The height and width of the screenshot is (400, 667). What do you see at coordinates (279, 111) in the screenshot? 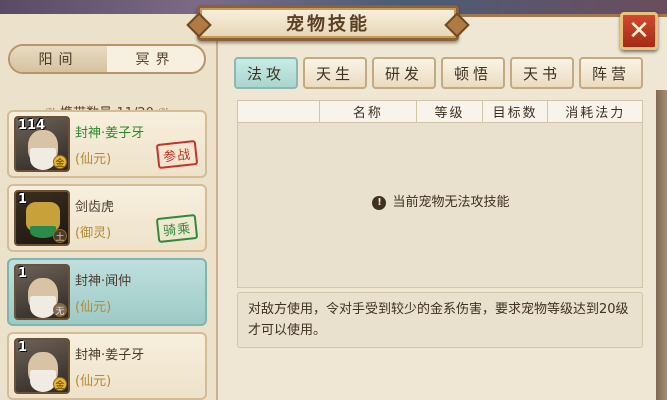
I see `column-header-icon` at bounding box center [279, 111].